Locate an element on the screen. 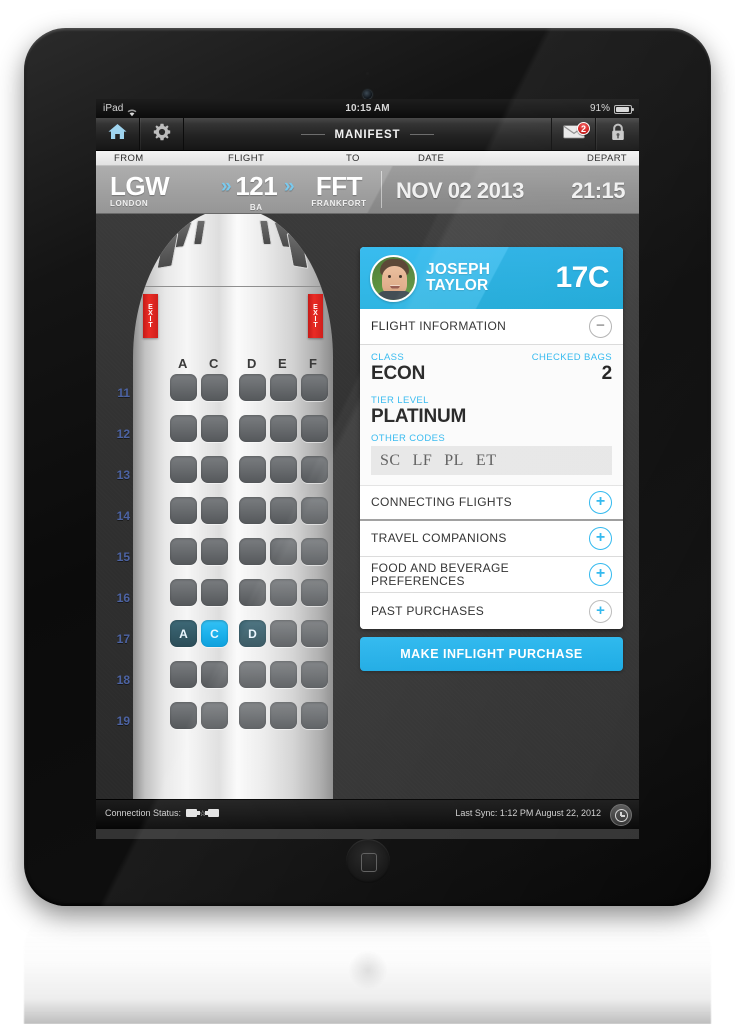 Image resolution: width=735 pixels, height=1024 pixels. flight-bar-divider is located at coordinates (381, 189).